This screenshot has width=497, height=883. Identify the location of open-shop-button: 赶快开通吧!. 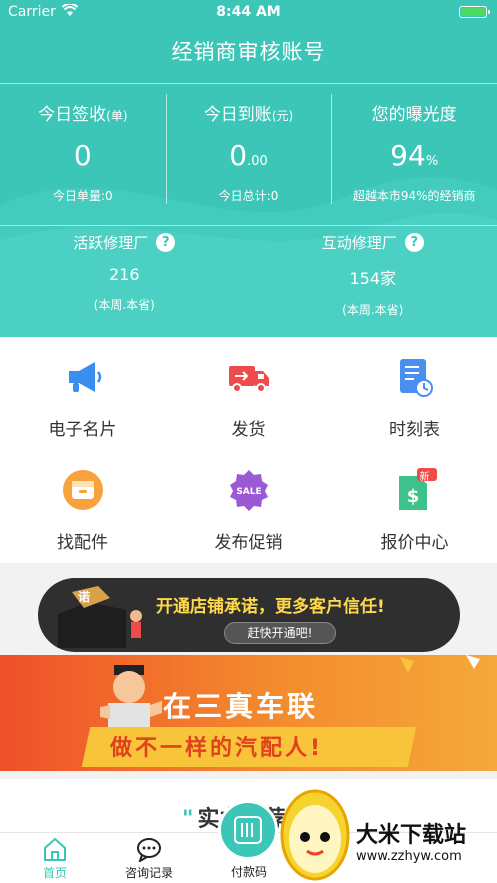
(280, 633).